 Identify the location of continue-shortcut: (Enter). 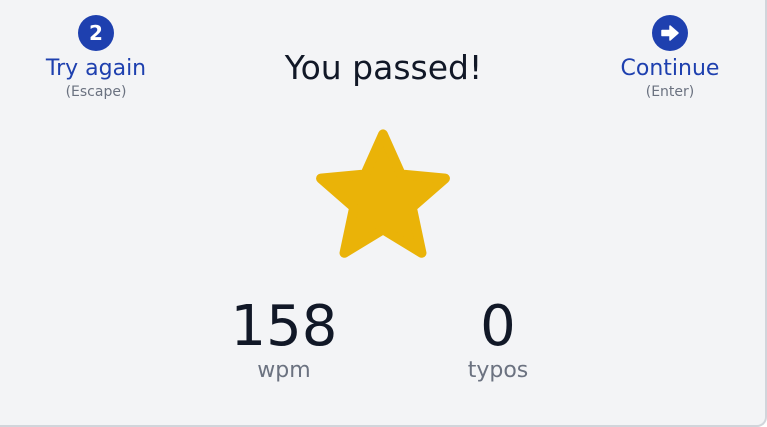
(670, 92).